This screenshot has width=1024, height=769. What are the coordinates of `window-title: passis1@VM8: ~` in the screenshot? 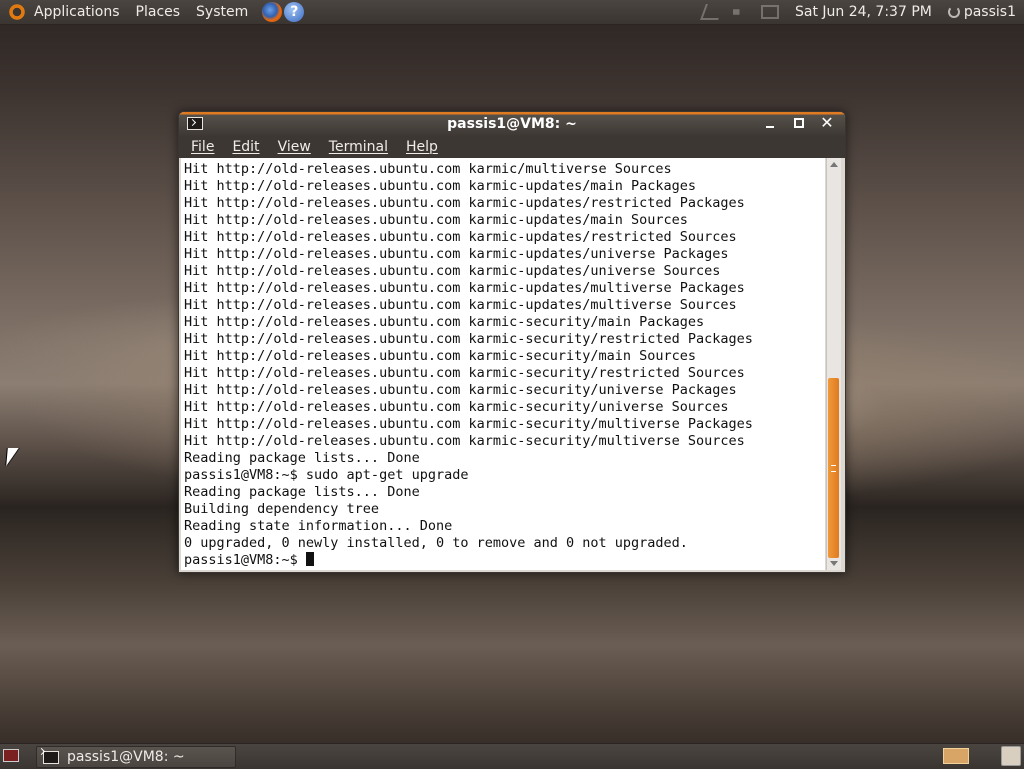 It's located at (512, 124).